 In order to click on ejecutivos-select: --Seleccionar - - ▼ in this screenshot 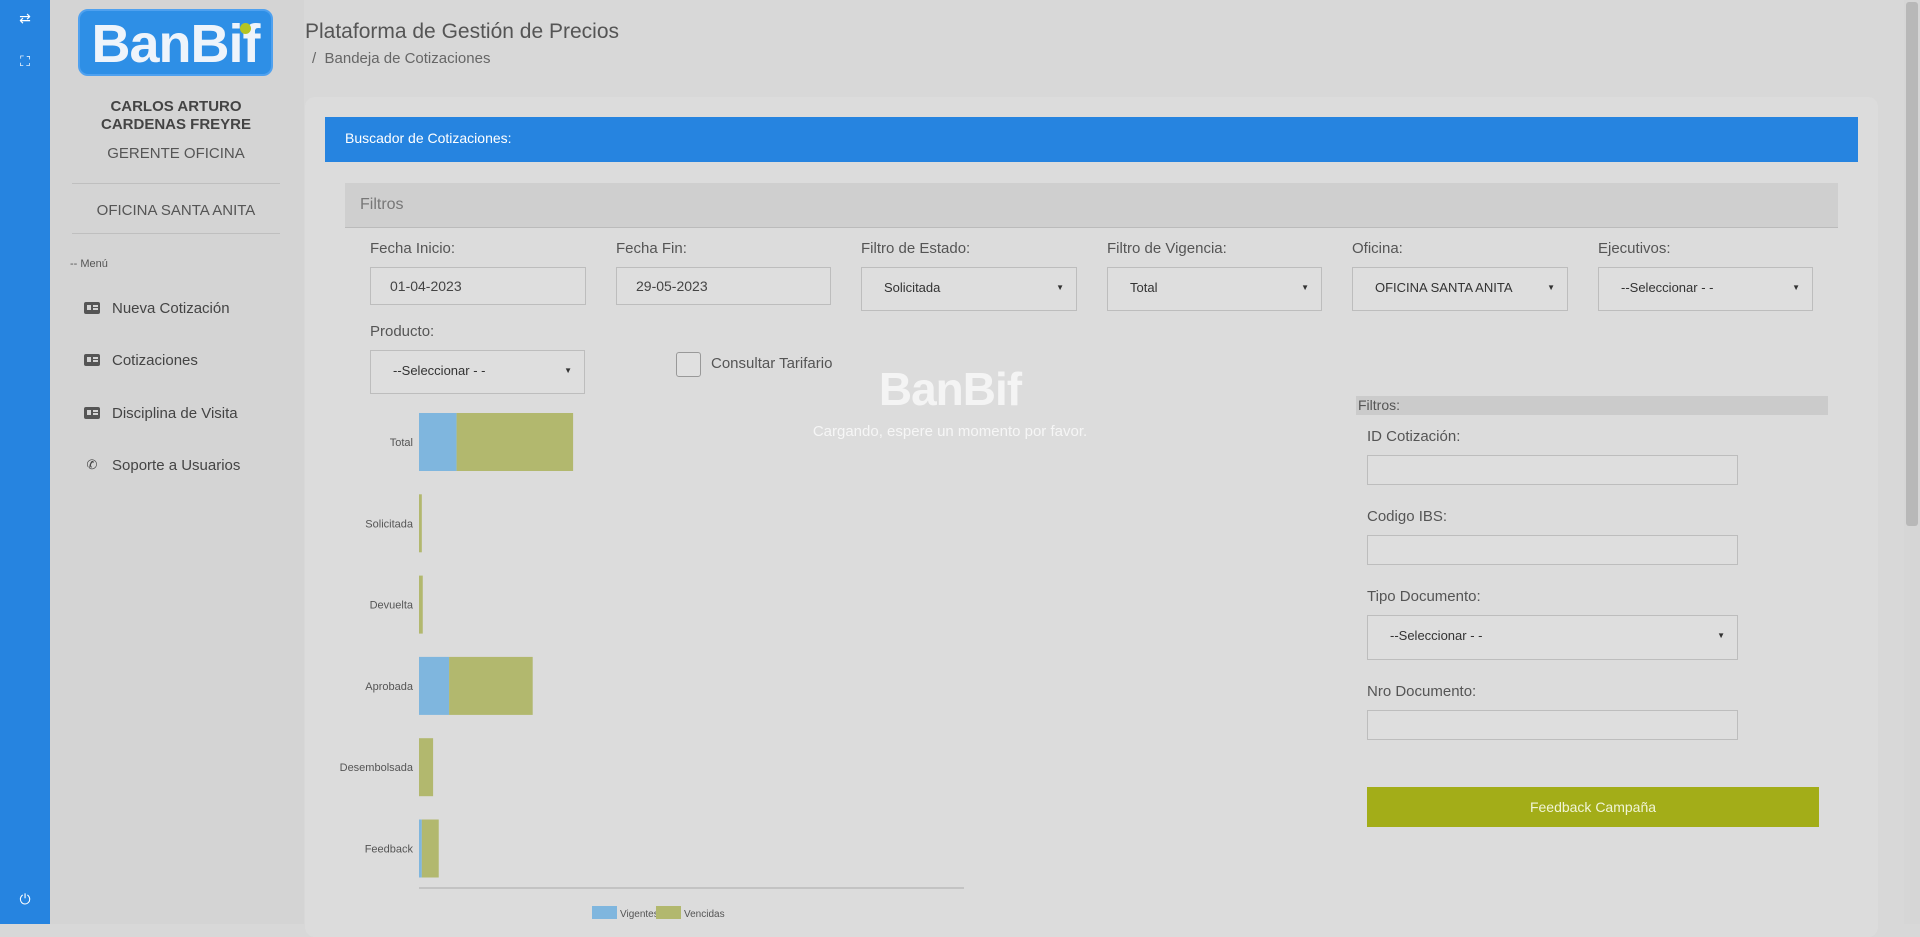, I will do `click(1705, 289)`.